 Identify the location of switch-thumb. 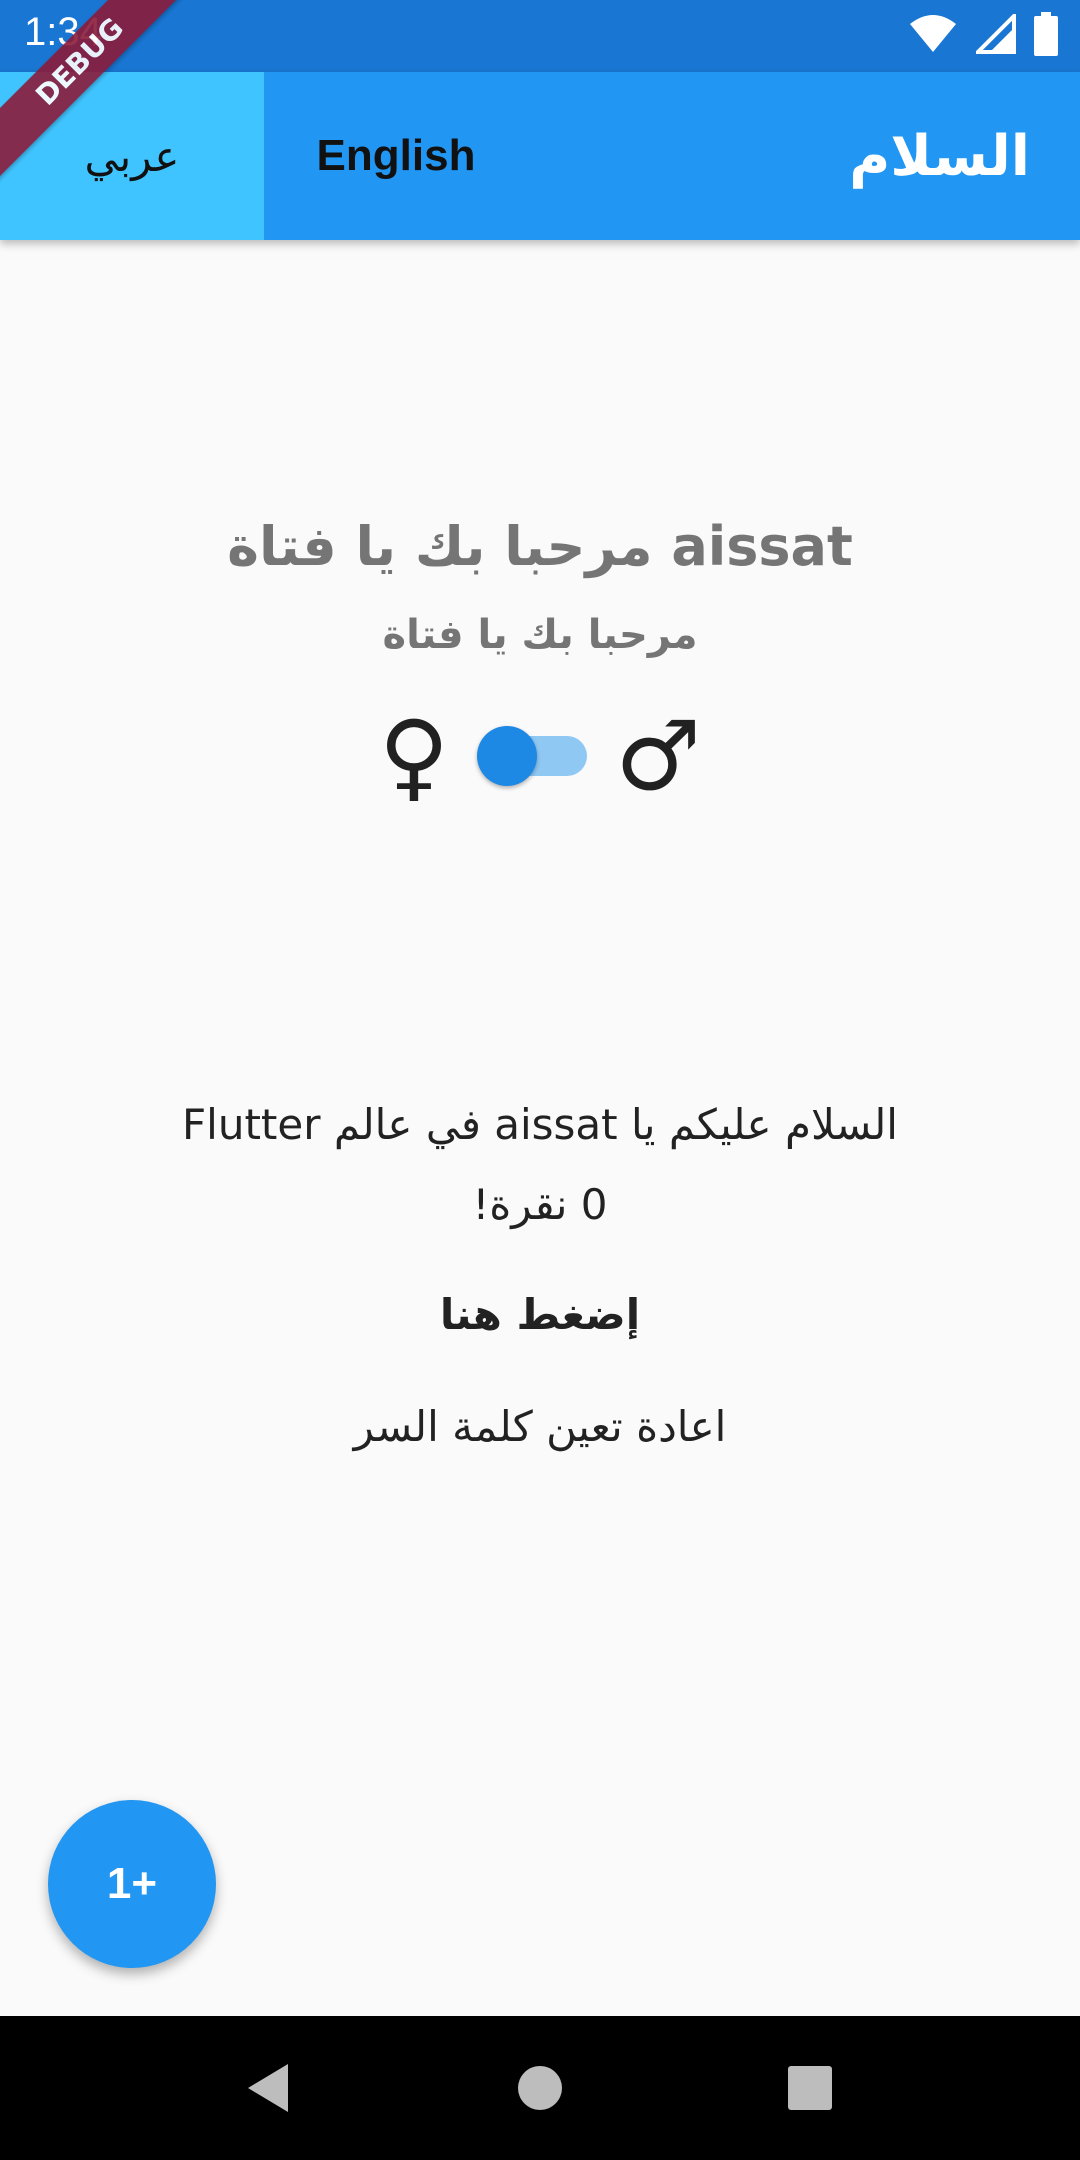
(507, 756).